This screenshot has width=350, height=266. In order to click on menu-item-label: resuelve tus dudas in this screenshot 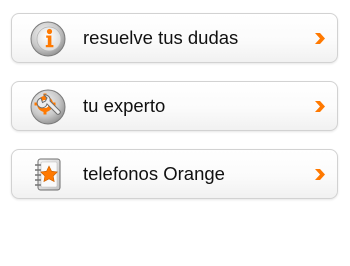, I will do `click(161, 37)`.